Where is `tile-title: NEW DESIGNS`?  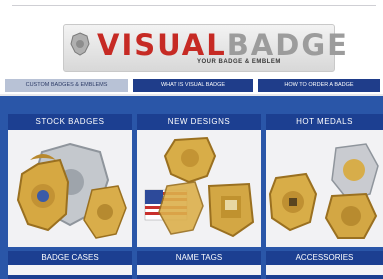
tile-title: NEW DESIGNS is located at coordinates (199, 122).